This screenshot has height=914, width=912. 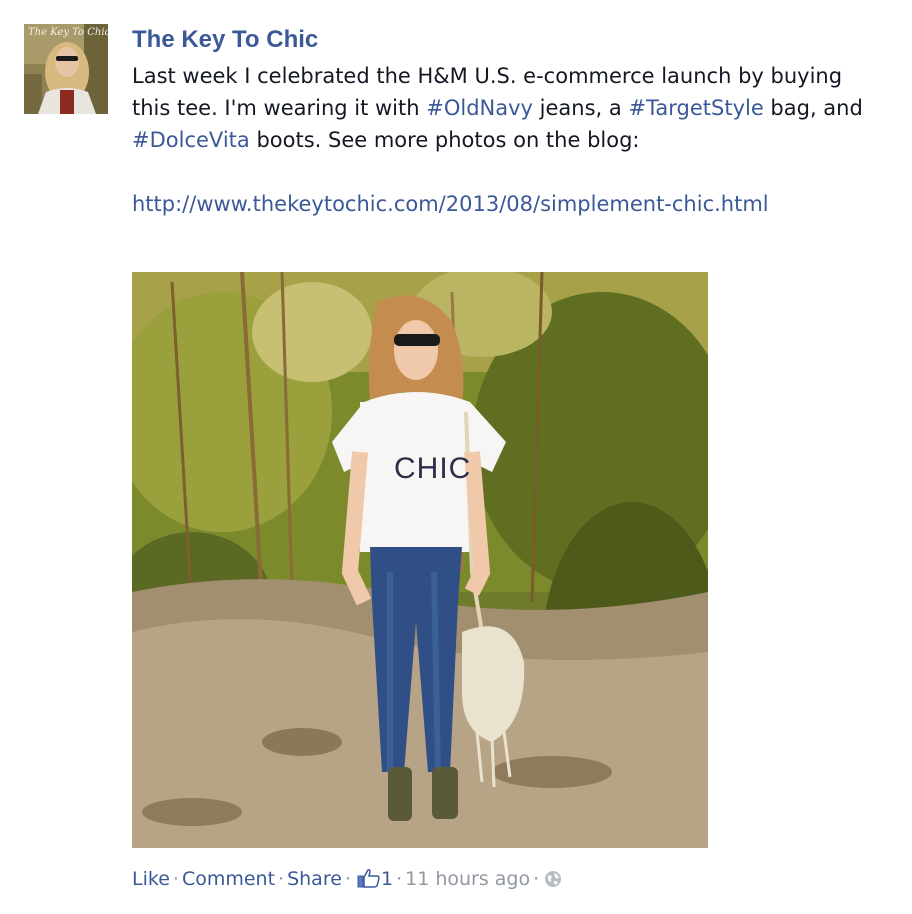 What do you see at coordinates (479, 108) in the screenshot?
I see `hashtag-oldnavy-link: #OldNavy` at bounding box center [479, 108].